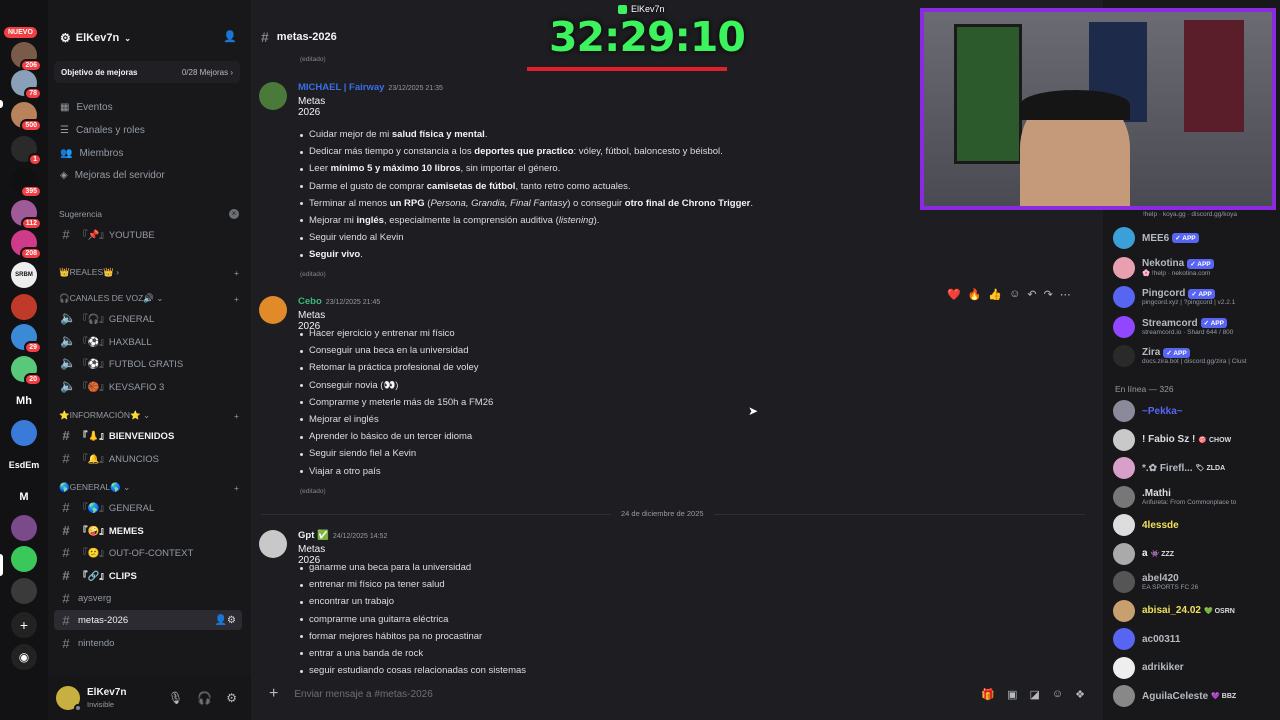 The width and height of the screenshot is (1280, 720). I want to click on add-reaction-icon: ☺, so click(1014, 294).